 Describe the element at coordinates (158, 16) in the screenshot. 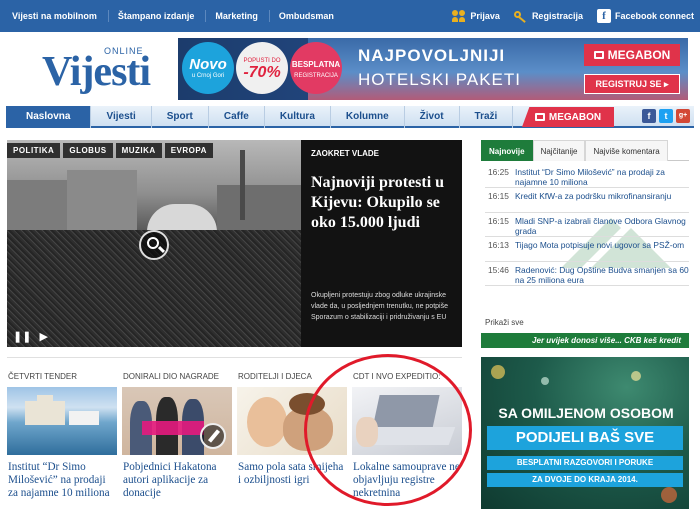

I see `link-print-edition: Štampano izdanje` at that location.